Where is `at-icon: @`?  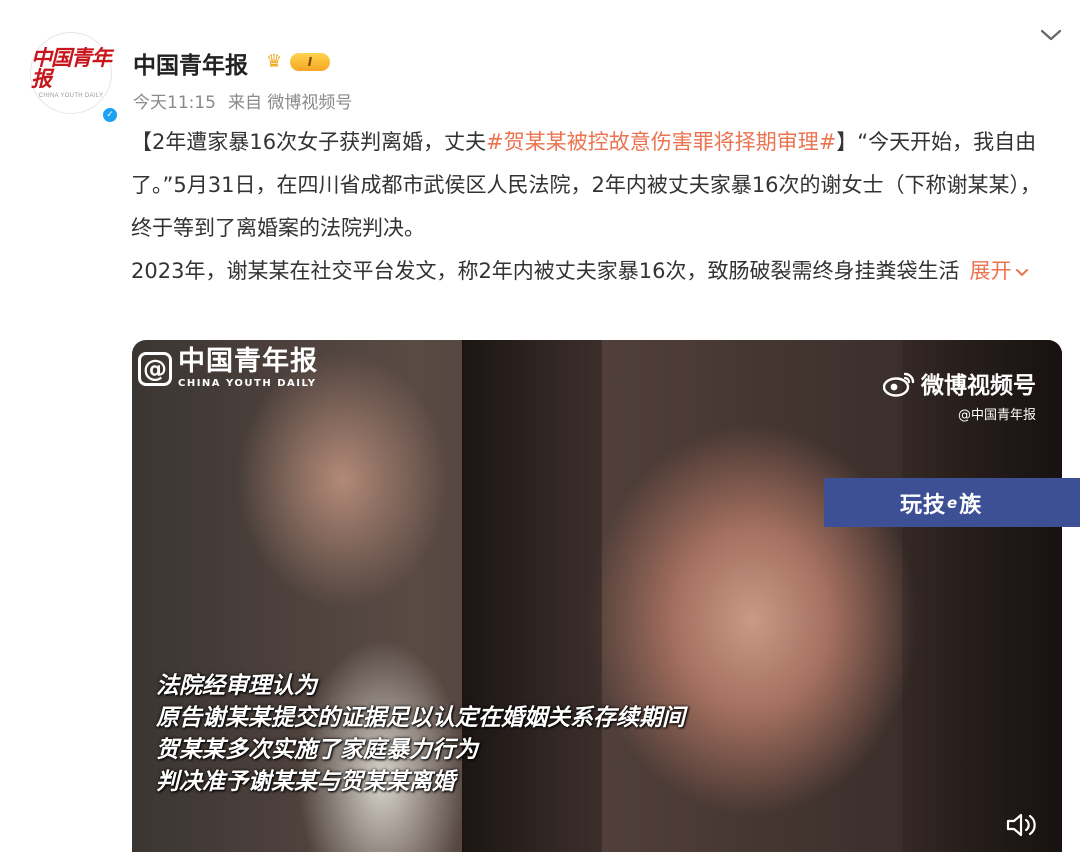
at-icon: @ is located at coordinates (155, 368).